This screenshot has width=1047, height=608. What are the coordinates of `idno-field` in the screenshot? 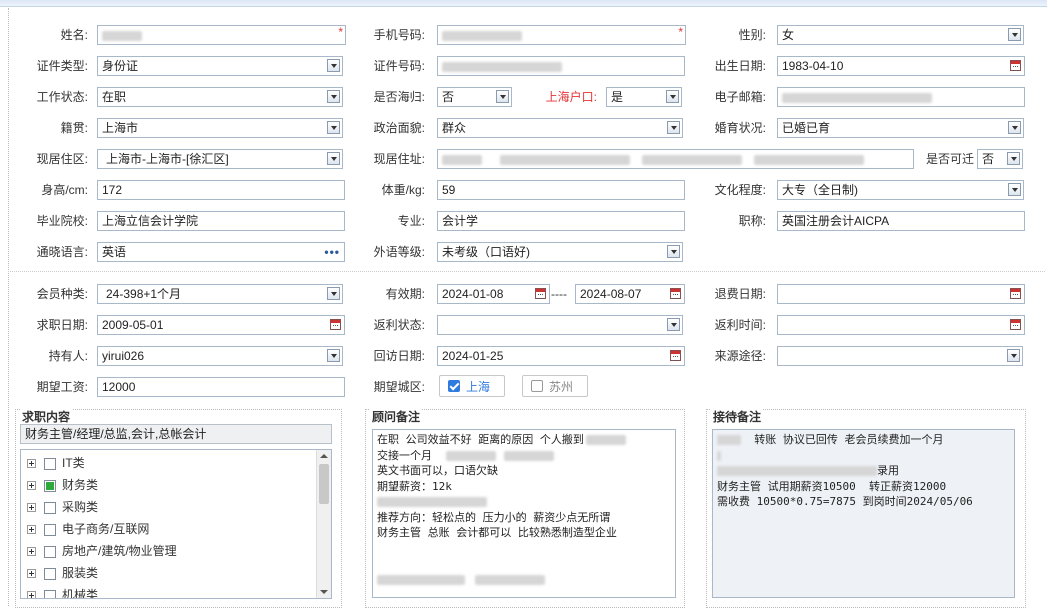 It's located at (561, 66).